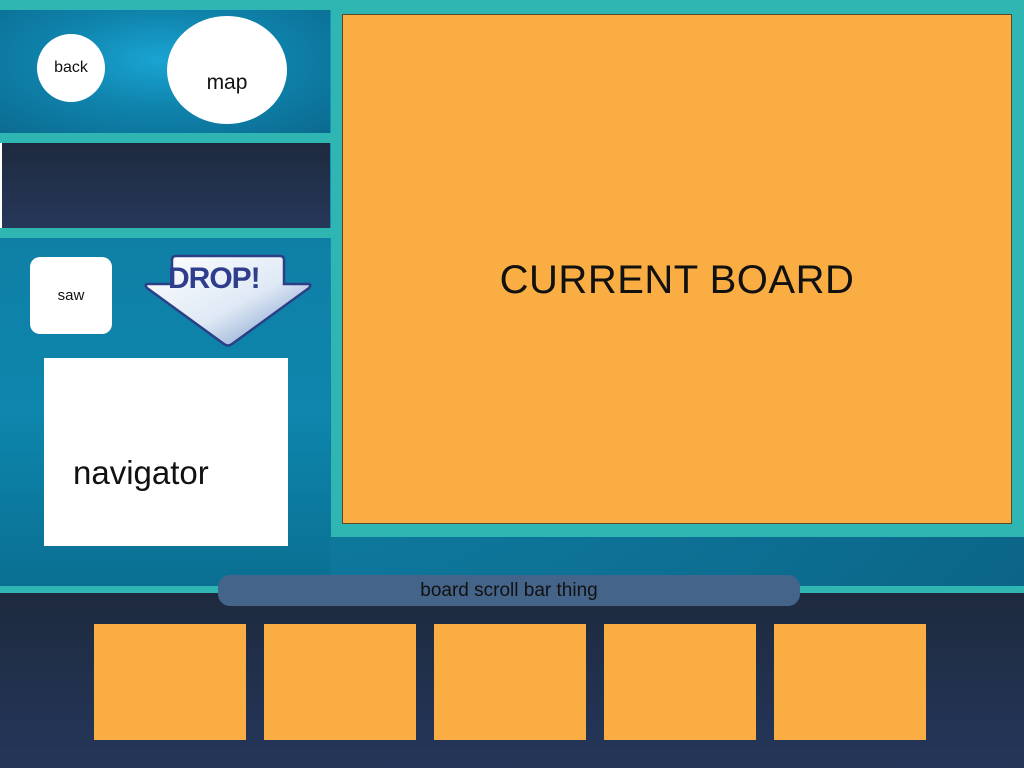  I want to click on current-board-label: CURRENT BOARD, so click(677, 280).